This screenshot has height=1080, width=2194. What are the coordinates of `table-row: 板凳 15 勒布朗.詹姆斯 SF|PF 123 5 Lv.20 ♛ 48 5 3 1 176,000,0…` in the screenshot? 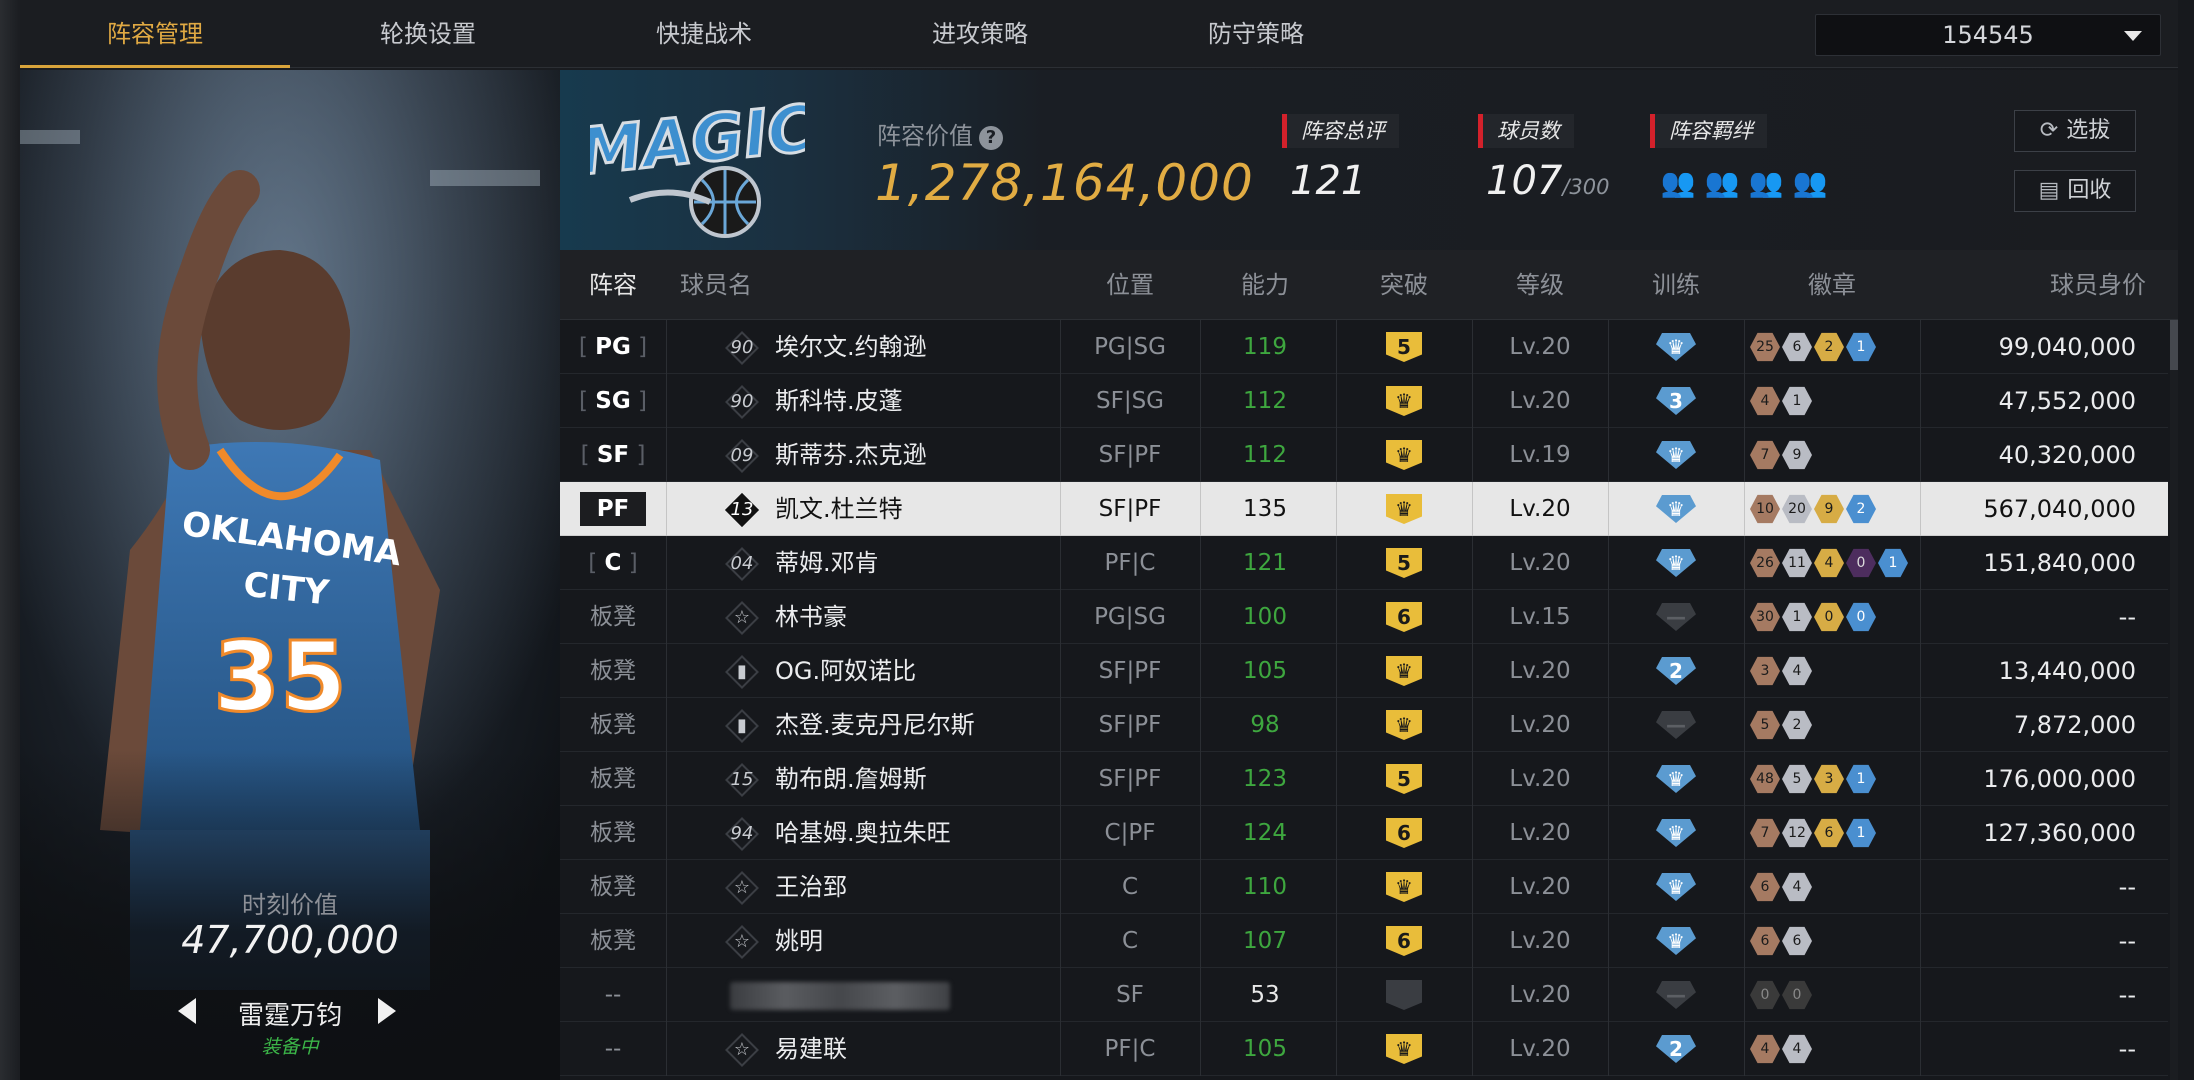 It's located at (1364, 779).